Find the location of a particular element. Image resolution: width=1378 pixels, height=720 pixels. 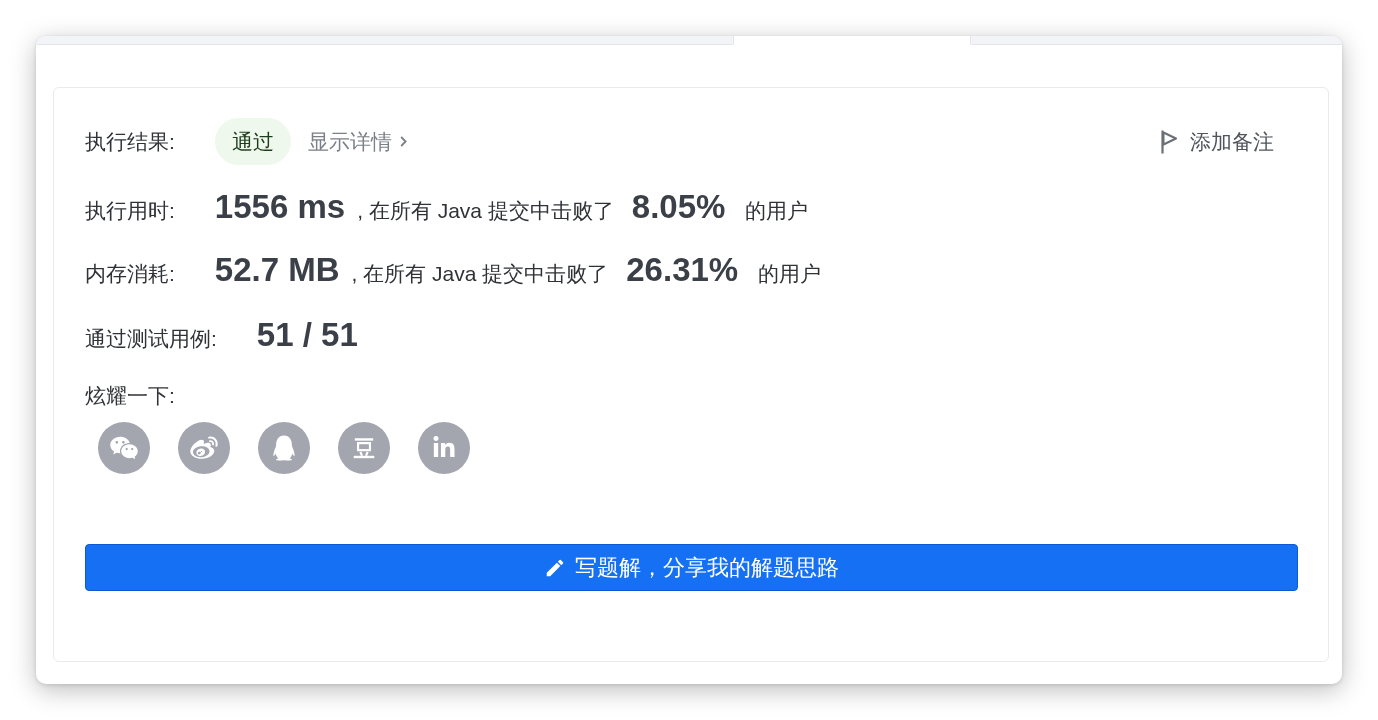

test-cases-value: 51 / 51 is located at coordinates (307, 335).